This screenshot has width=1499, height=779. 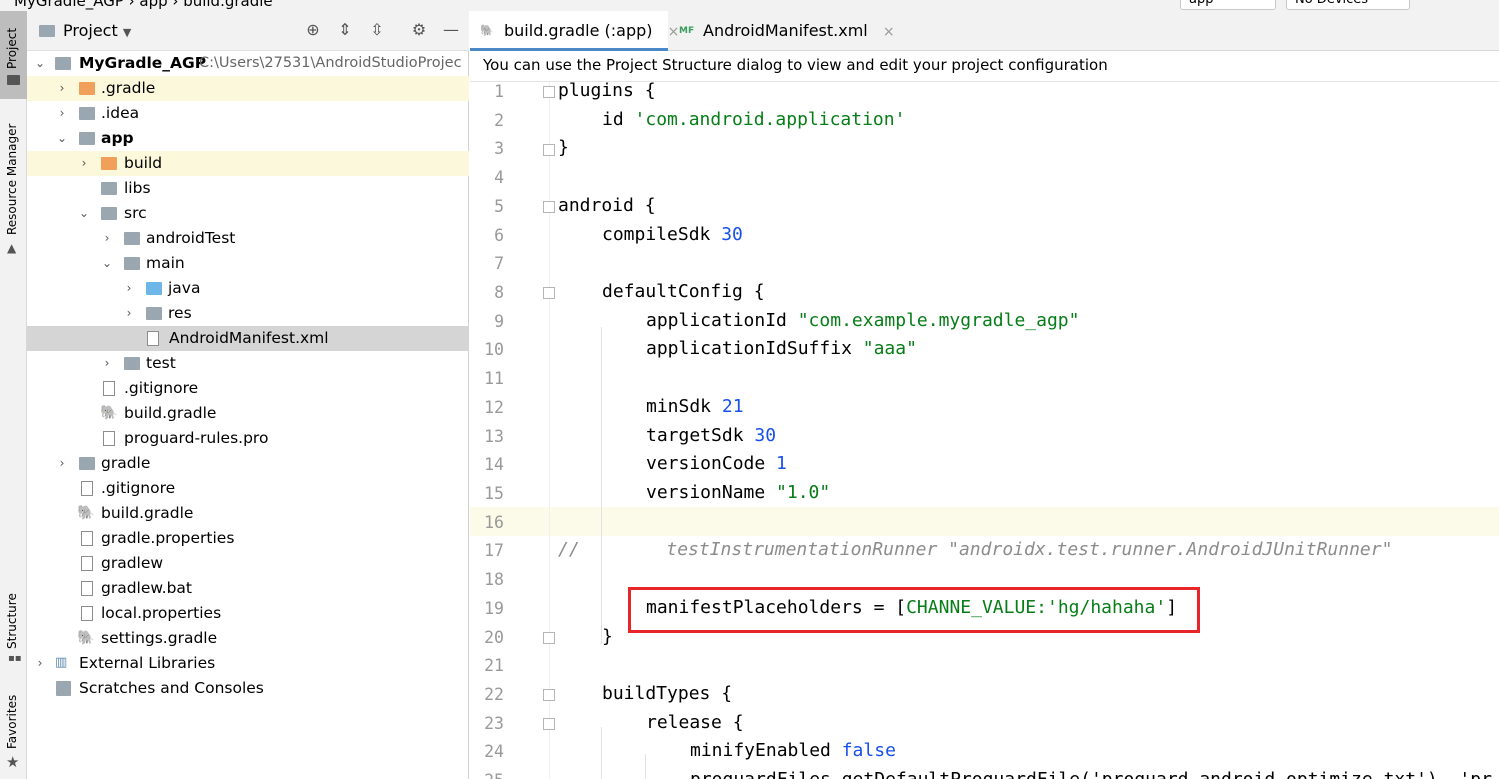 I want to click on tree-item-res: › res, so click(x=248, y=313).